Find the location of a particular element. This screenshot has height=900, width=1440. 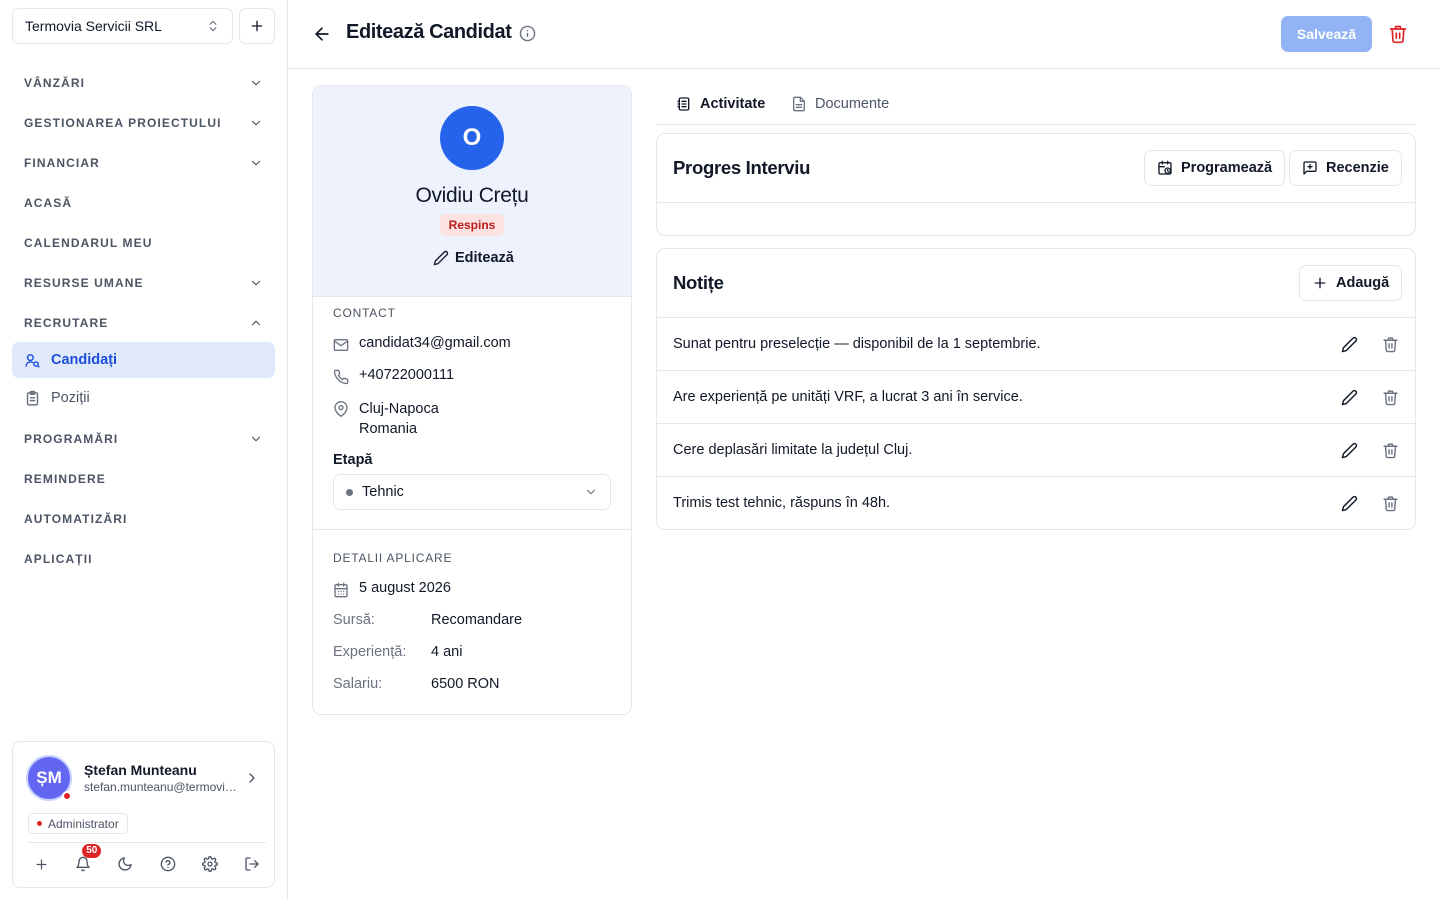

nav-section-gestionarea-proiectului: GESTIONAREA PROIECTULUI is located at coordinates (143, 123).